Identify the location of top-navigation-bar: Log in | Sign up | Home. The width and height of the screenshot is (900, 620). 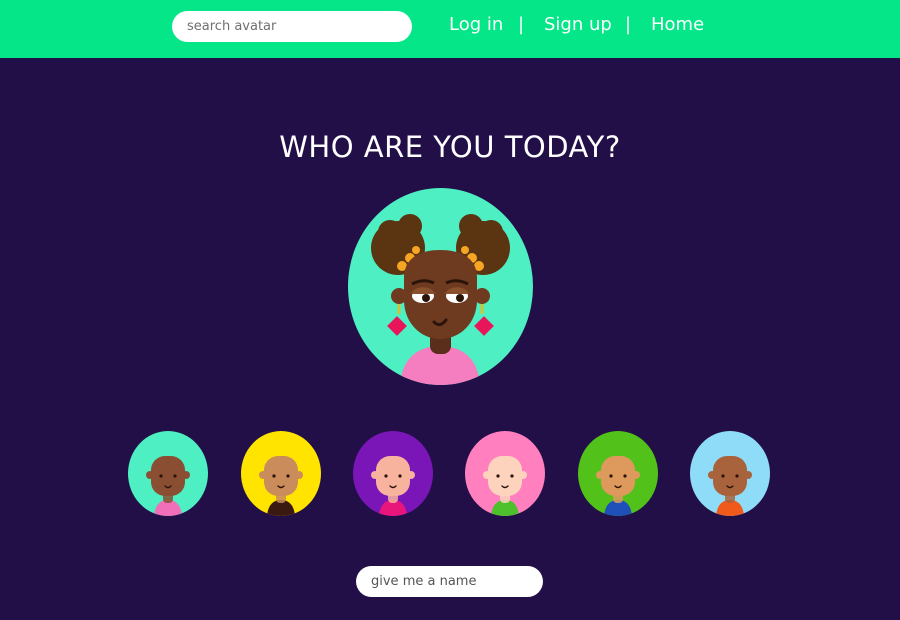
(450, 29).